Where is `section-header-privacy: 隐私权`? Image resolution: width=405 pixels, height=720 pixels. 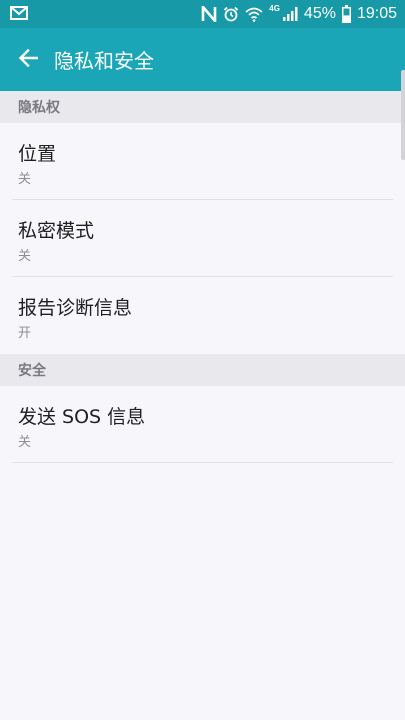 section-header-privacy: 隐私权 is located at coordinates (202, 107).